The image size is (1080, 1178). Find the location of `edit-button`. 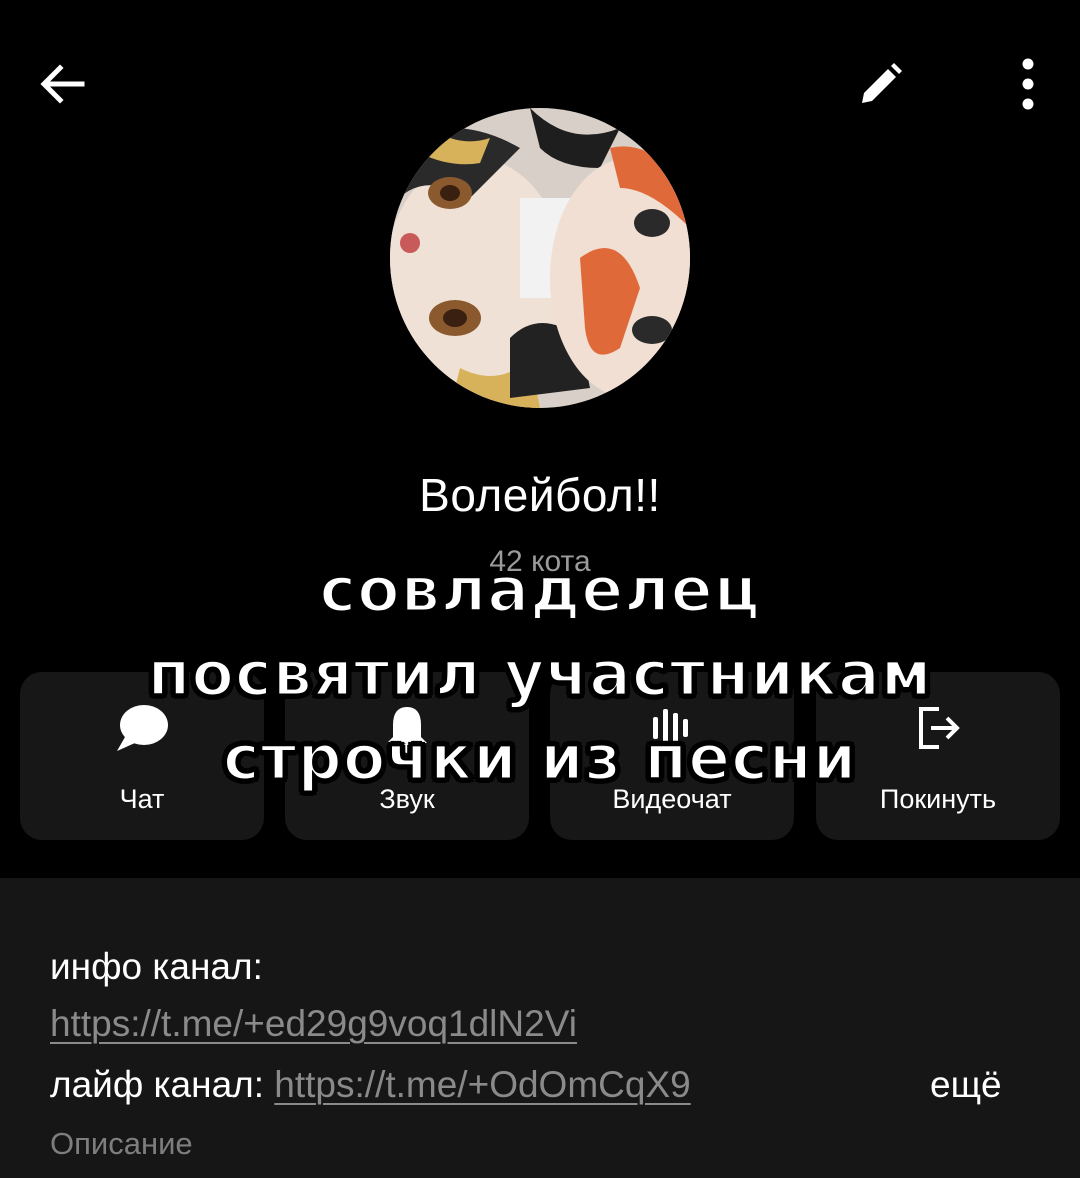

edit-button is located at coordinates (880, 85).